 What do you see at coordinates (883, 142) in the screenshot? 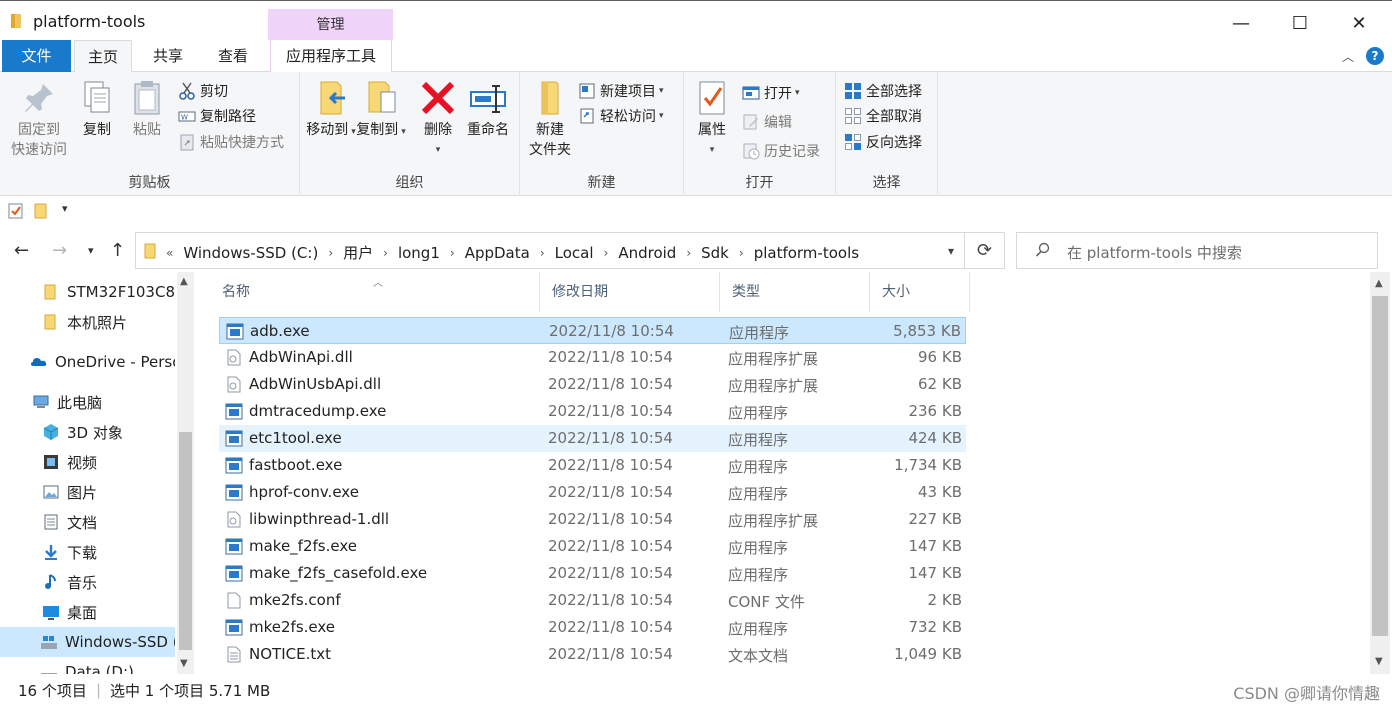
I see `invert-selection-button: 反向选择` at bounding box center [883, 142].